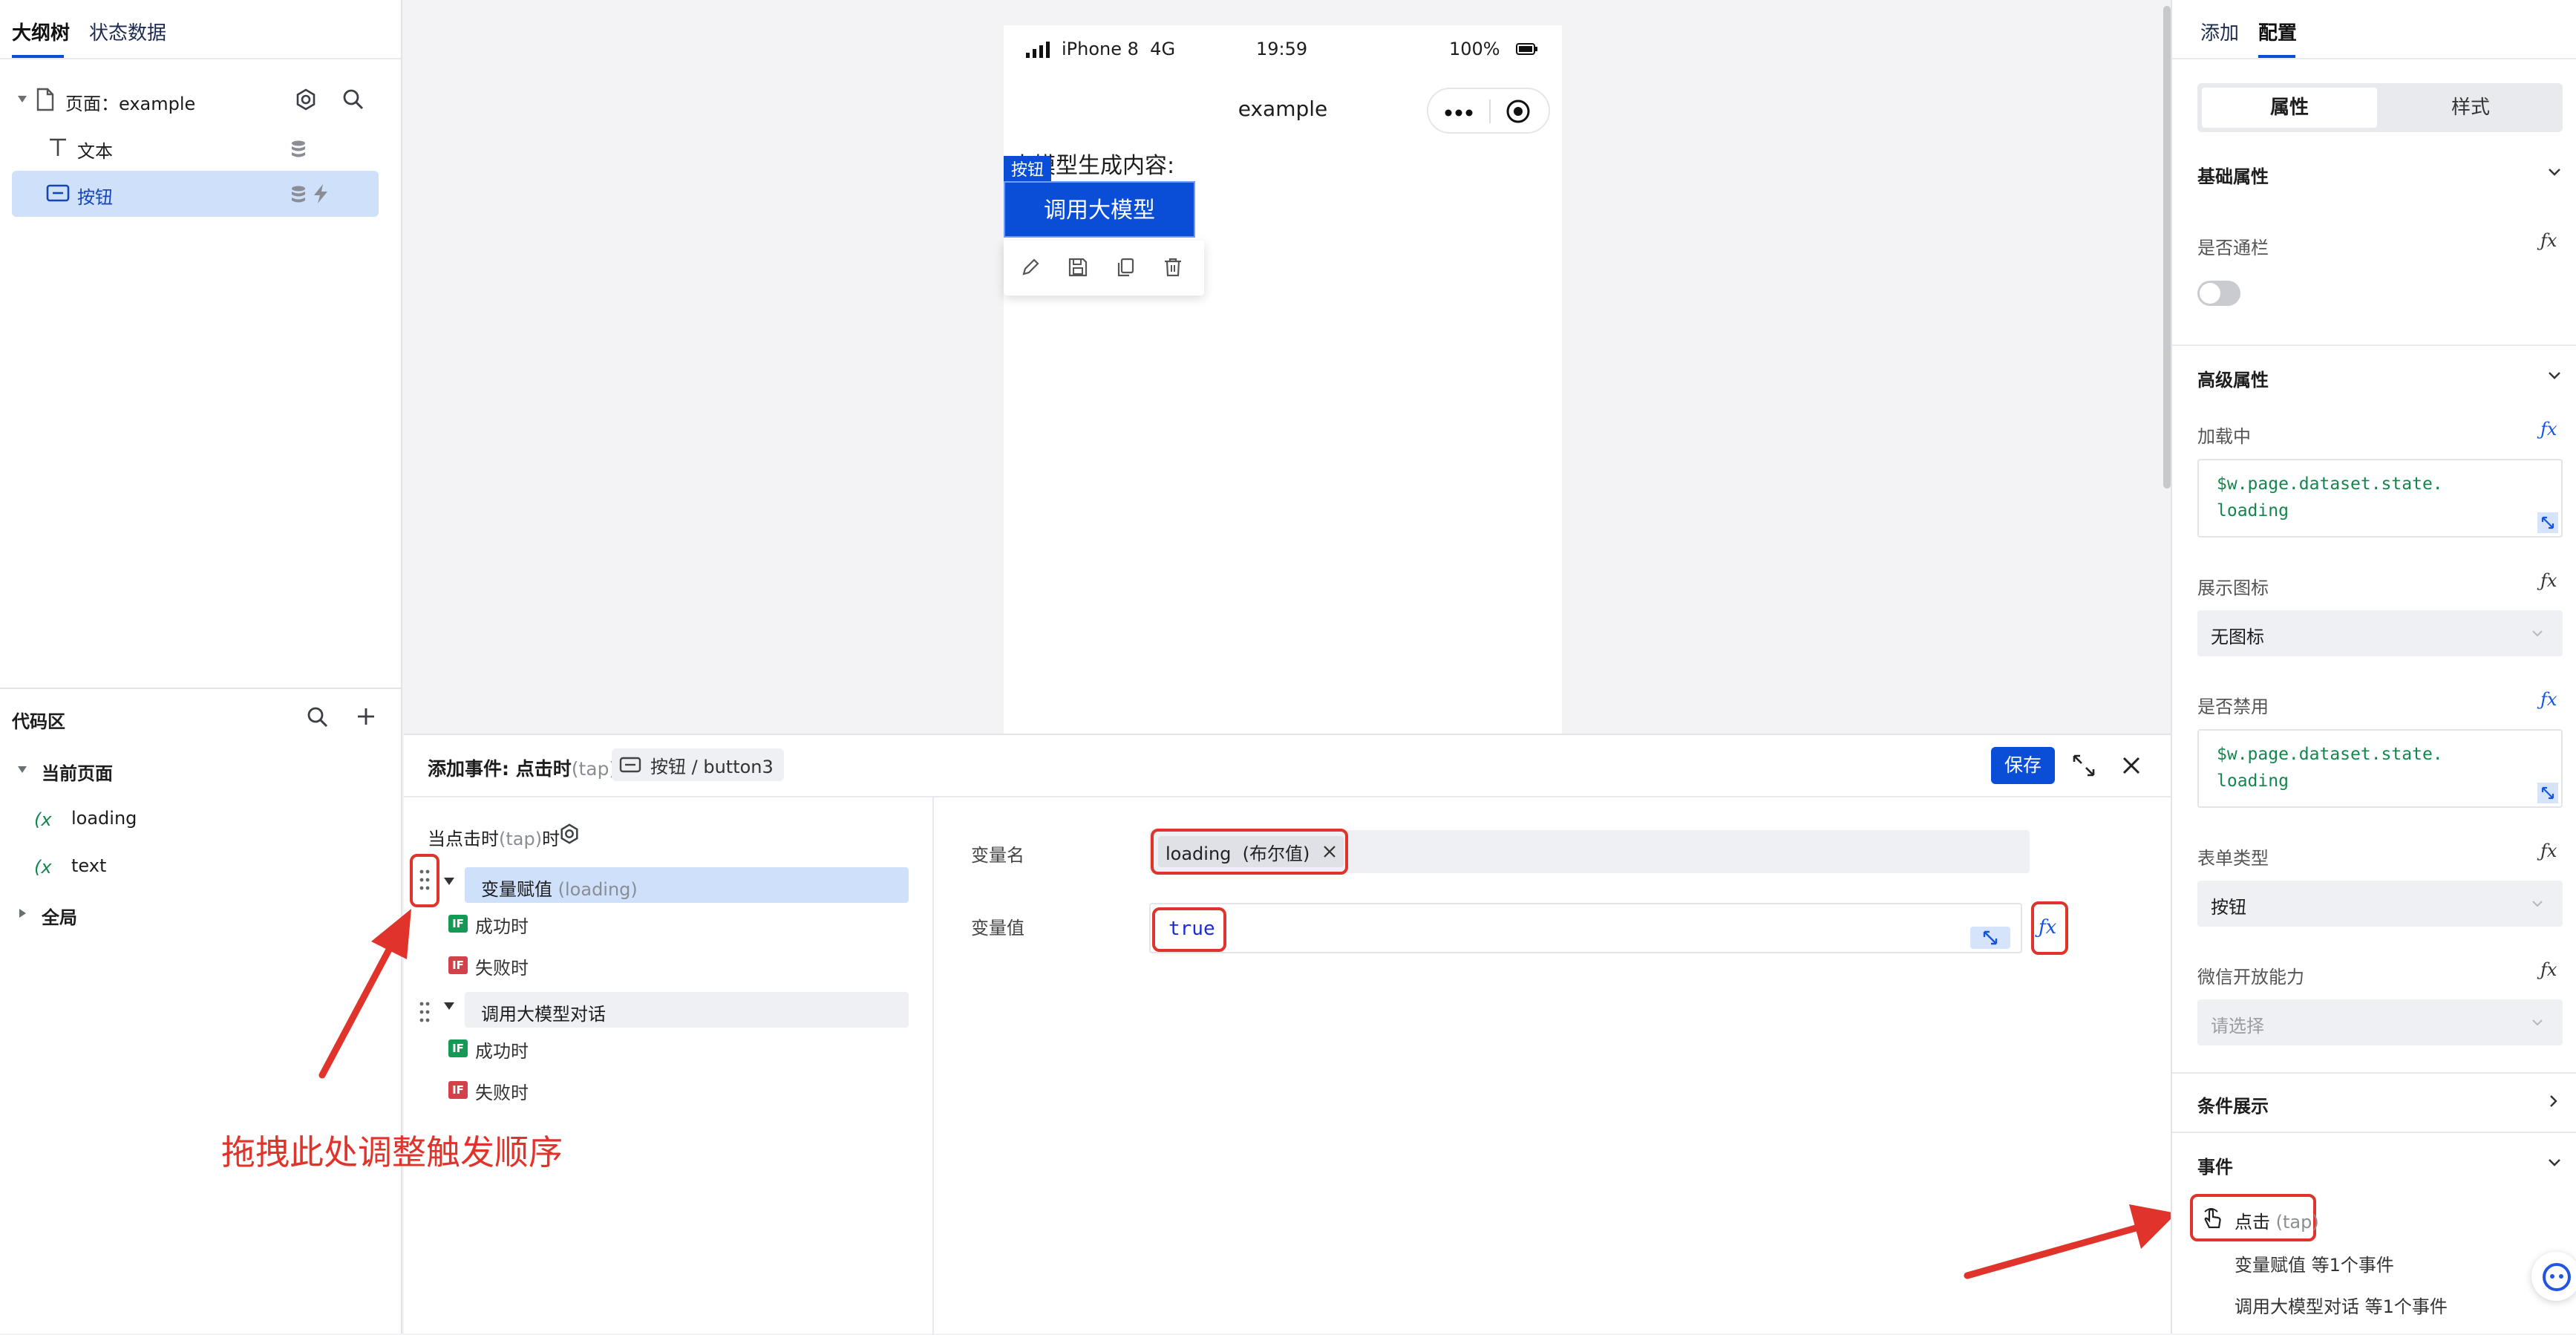 The width and height of the screenshot is (2576, 1335). Describe the element at coordinates (569, 834) in the screenshot. I see `trigger-settings-icon` at that location.